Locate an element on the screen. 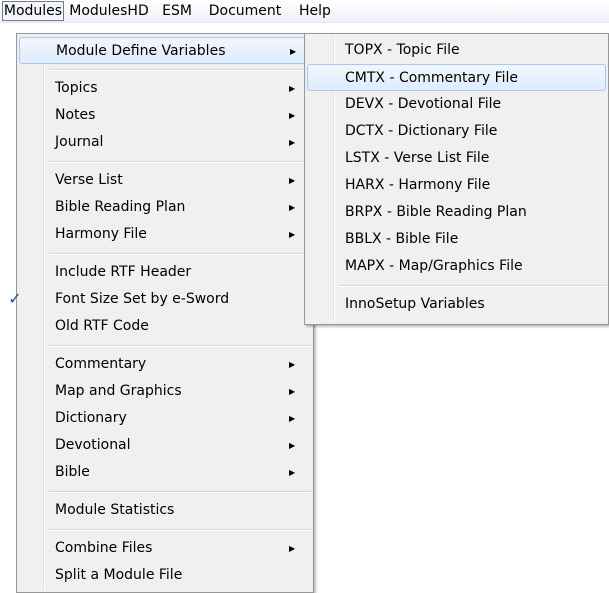 This screenshot has height=593, width=609. menu-item-bible: Bible ▶ is located at coordinates (165, 472).